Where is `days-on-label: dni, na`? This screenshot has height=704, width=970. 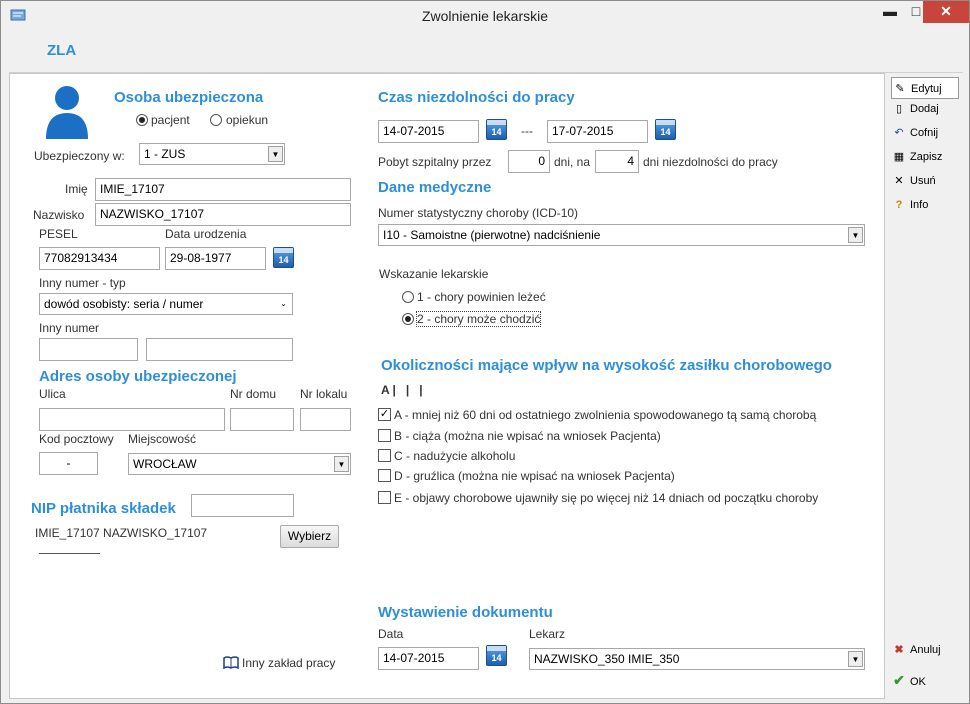 days-on-label: dni, na is located at coordinates (572, 162).